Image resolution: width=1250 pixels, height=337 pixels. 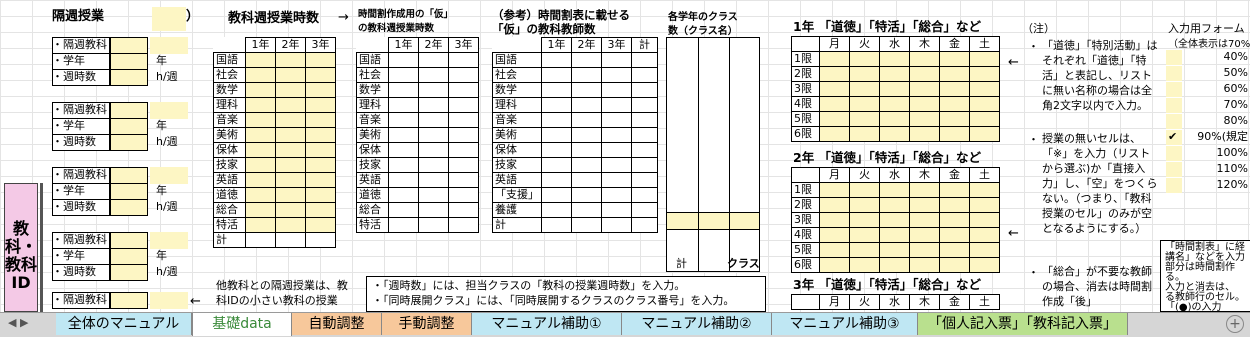 I want to click on zoom-level: 60%, so click(x=1216, y=89).